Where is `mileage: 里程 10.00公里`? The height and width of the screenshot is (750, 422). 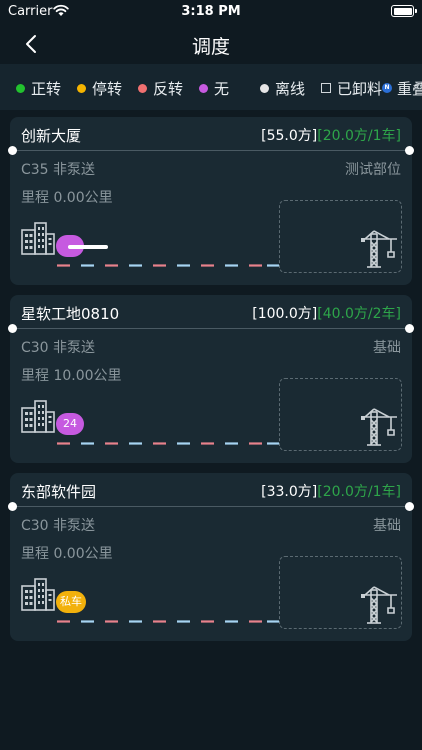
mileage: 里程 10.00公里 is located at coordinates (71, 376).